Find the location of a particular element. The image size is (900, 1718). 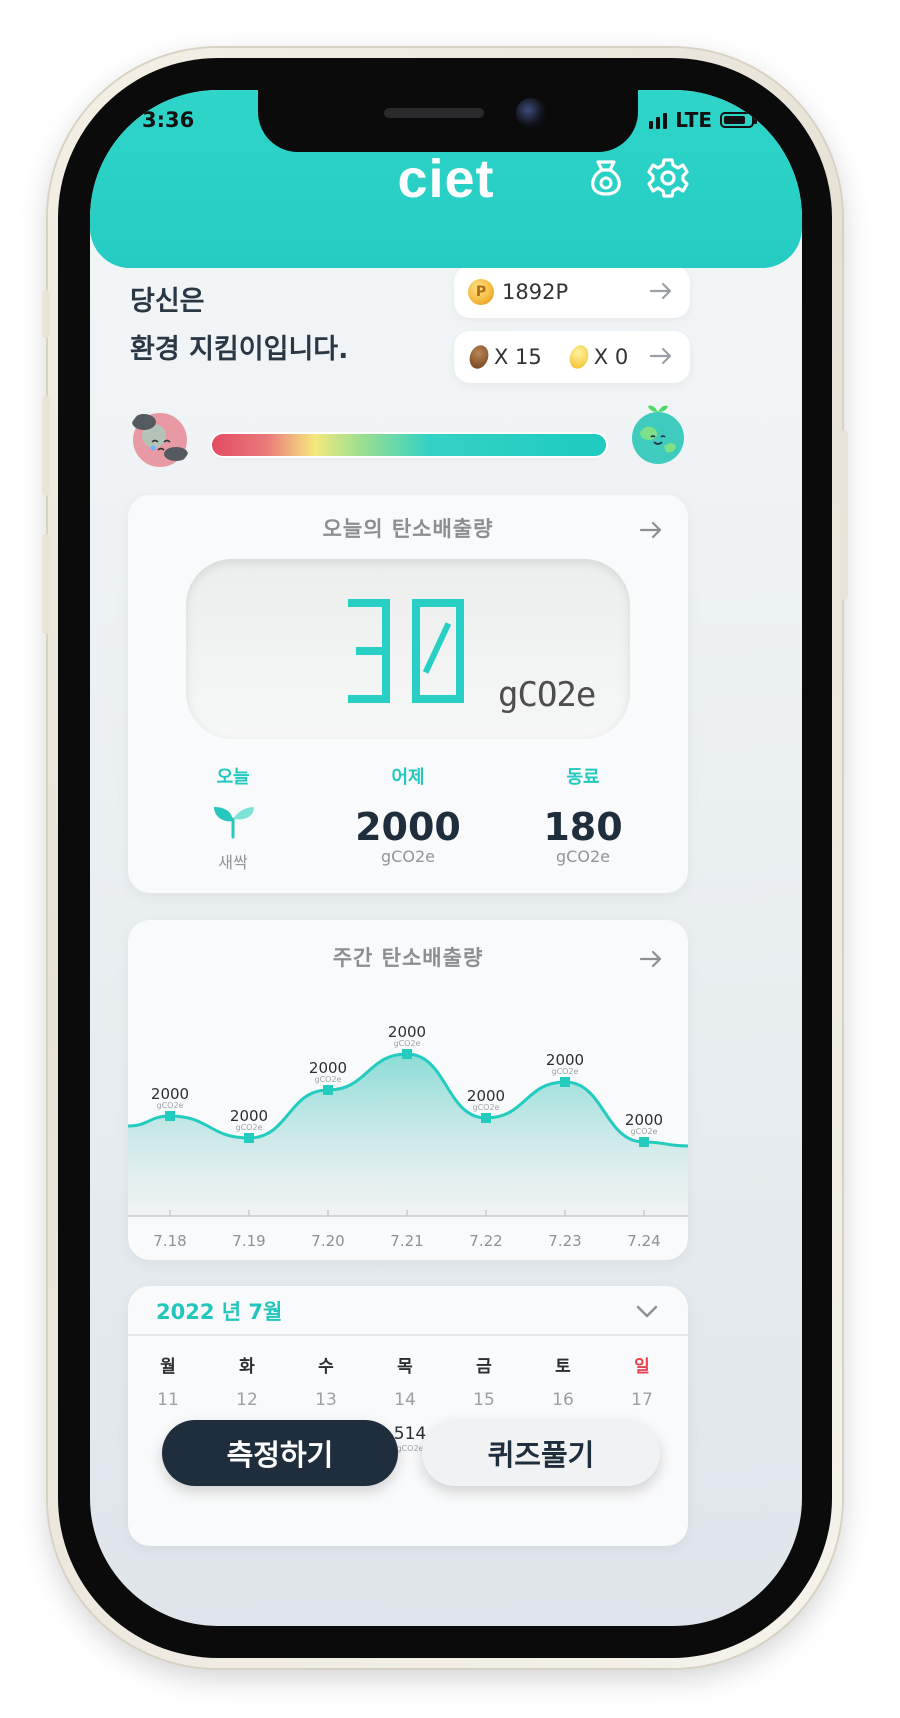

stat-colleague-value: 180 is located at coordinates (583, 827).